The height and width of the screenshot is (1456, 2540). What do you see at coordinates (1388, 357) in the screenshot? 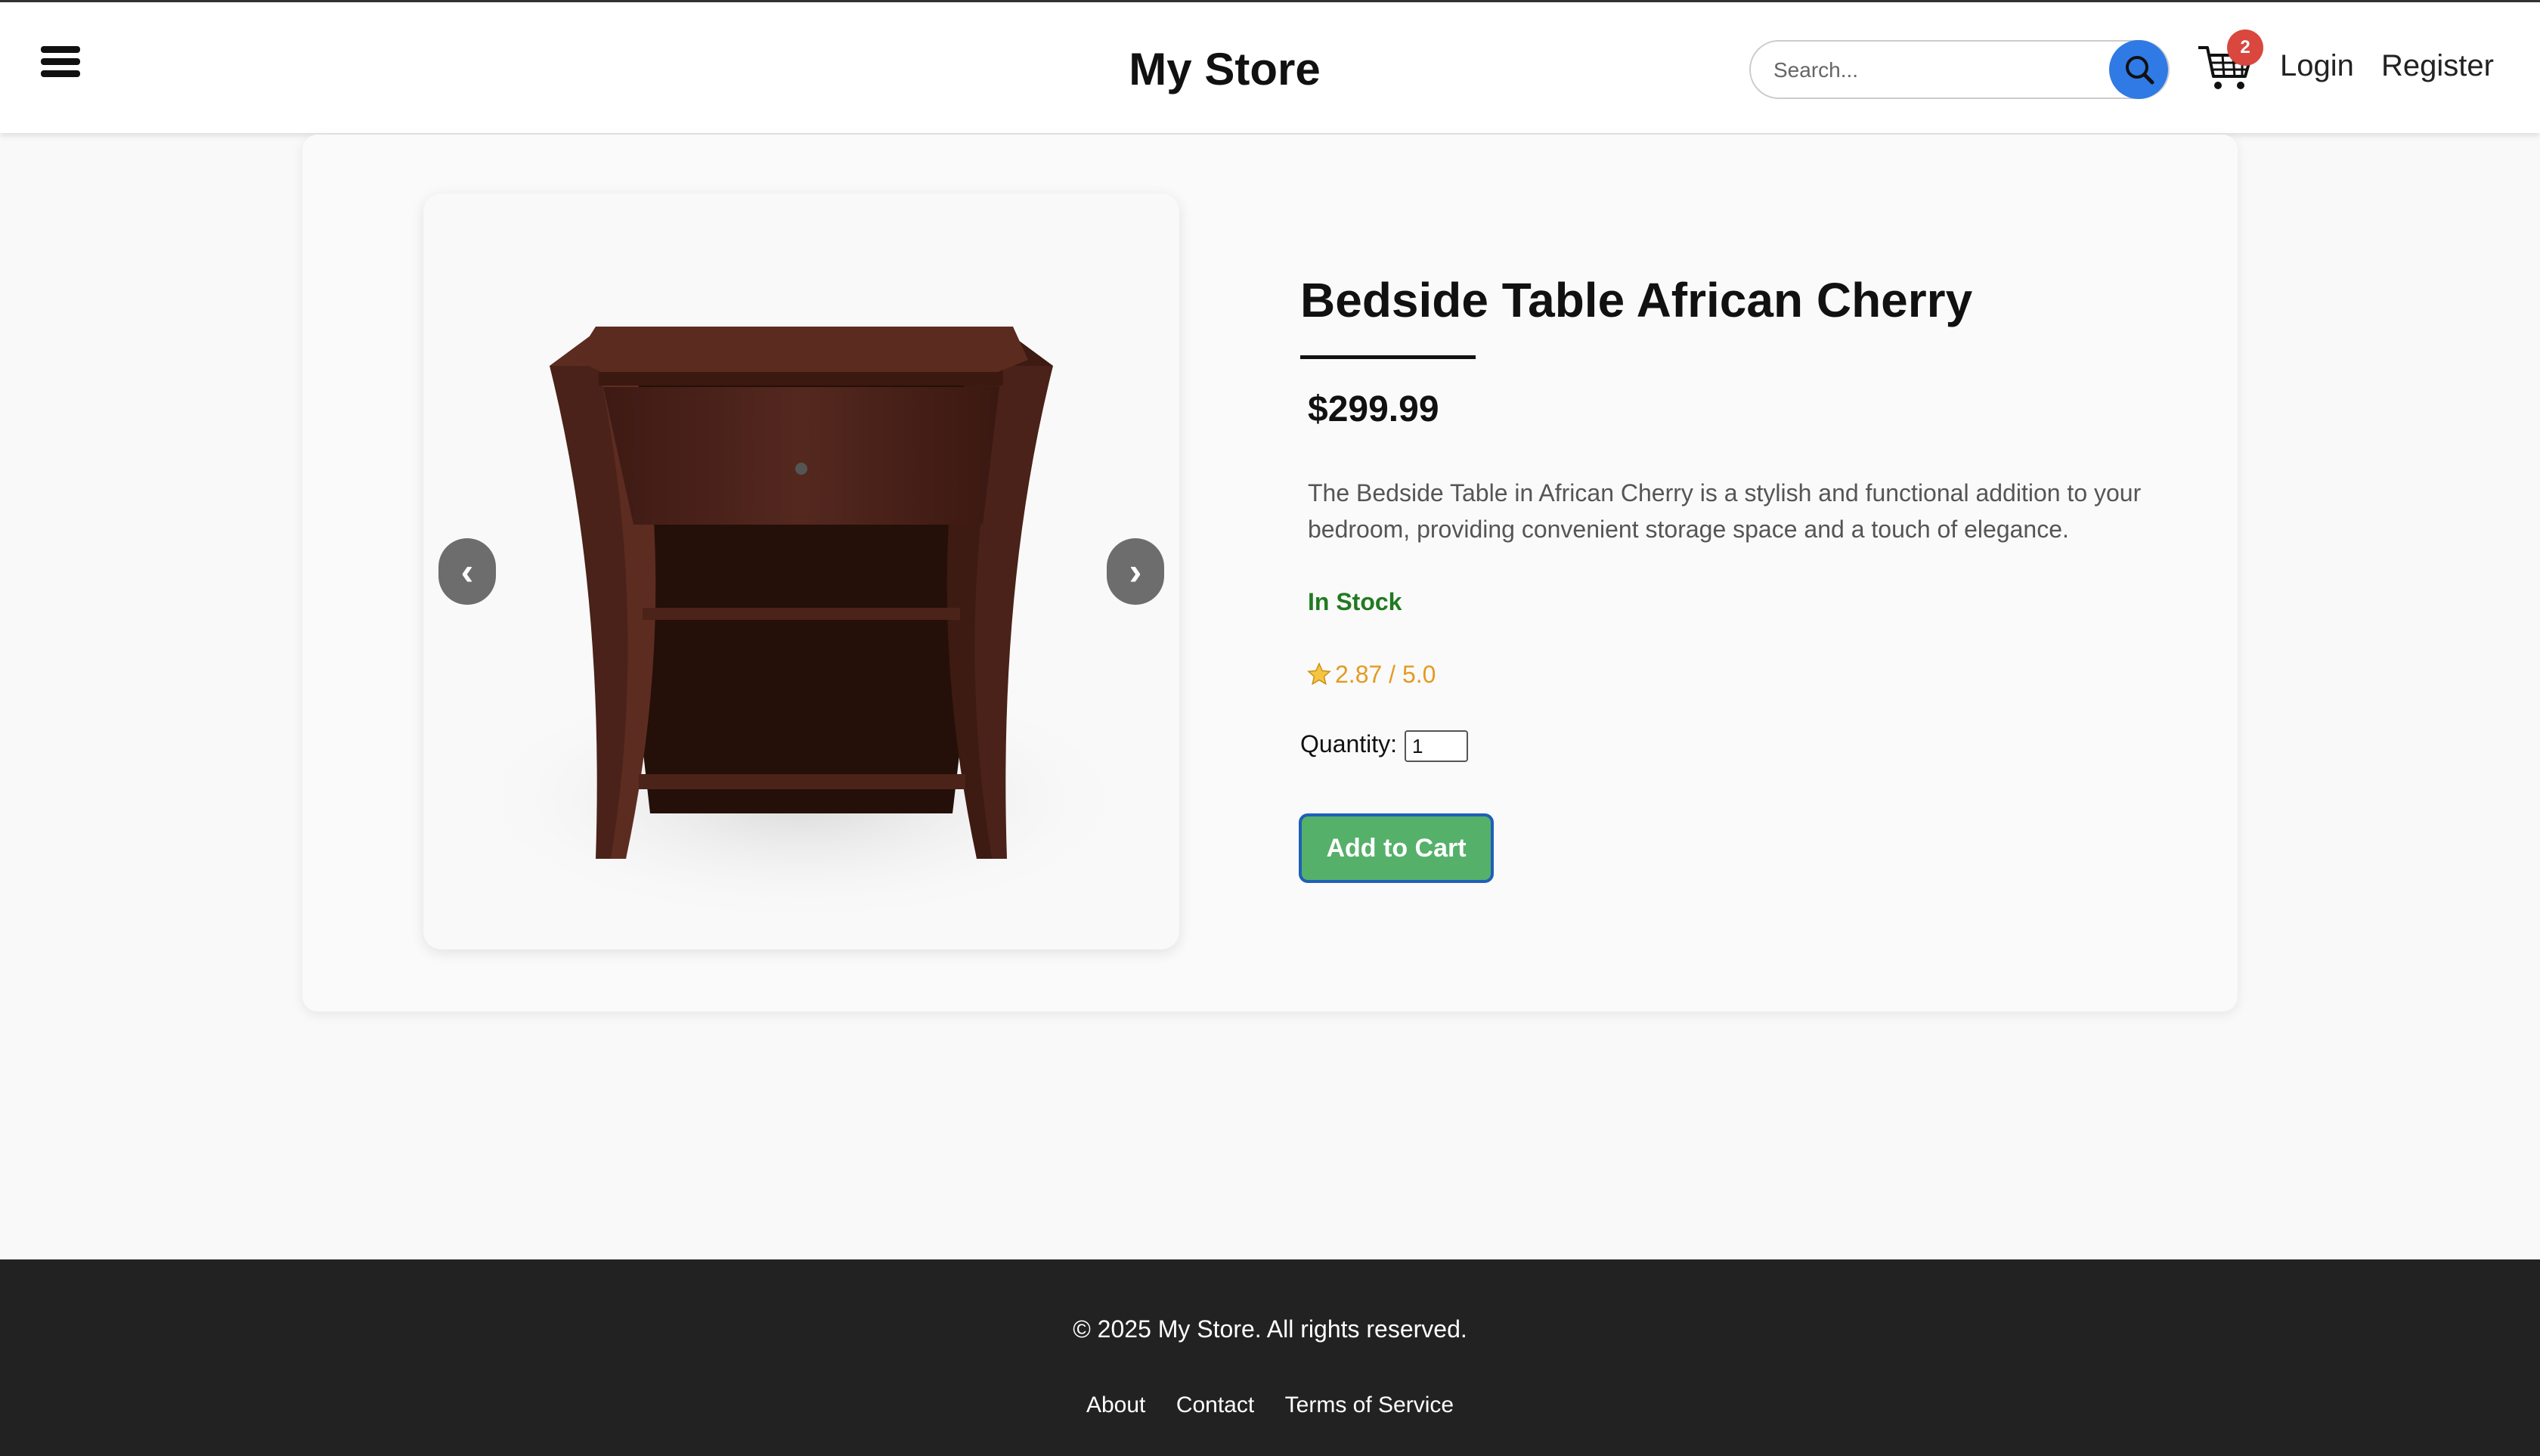
I see `title-divider` at bounding box center [1388, 357].